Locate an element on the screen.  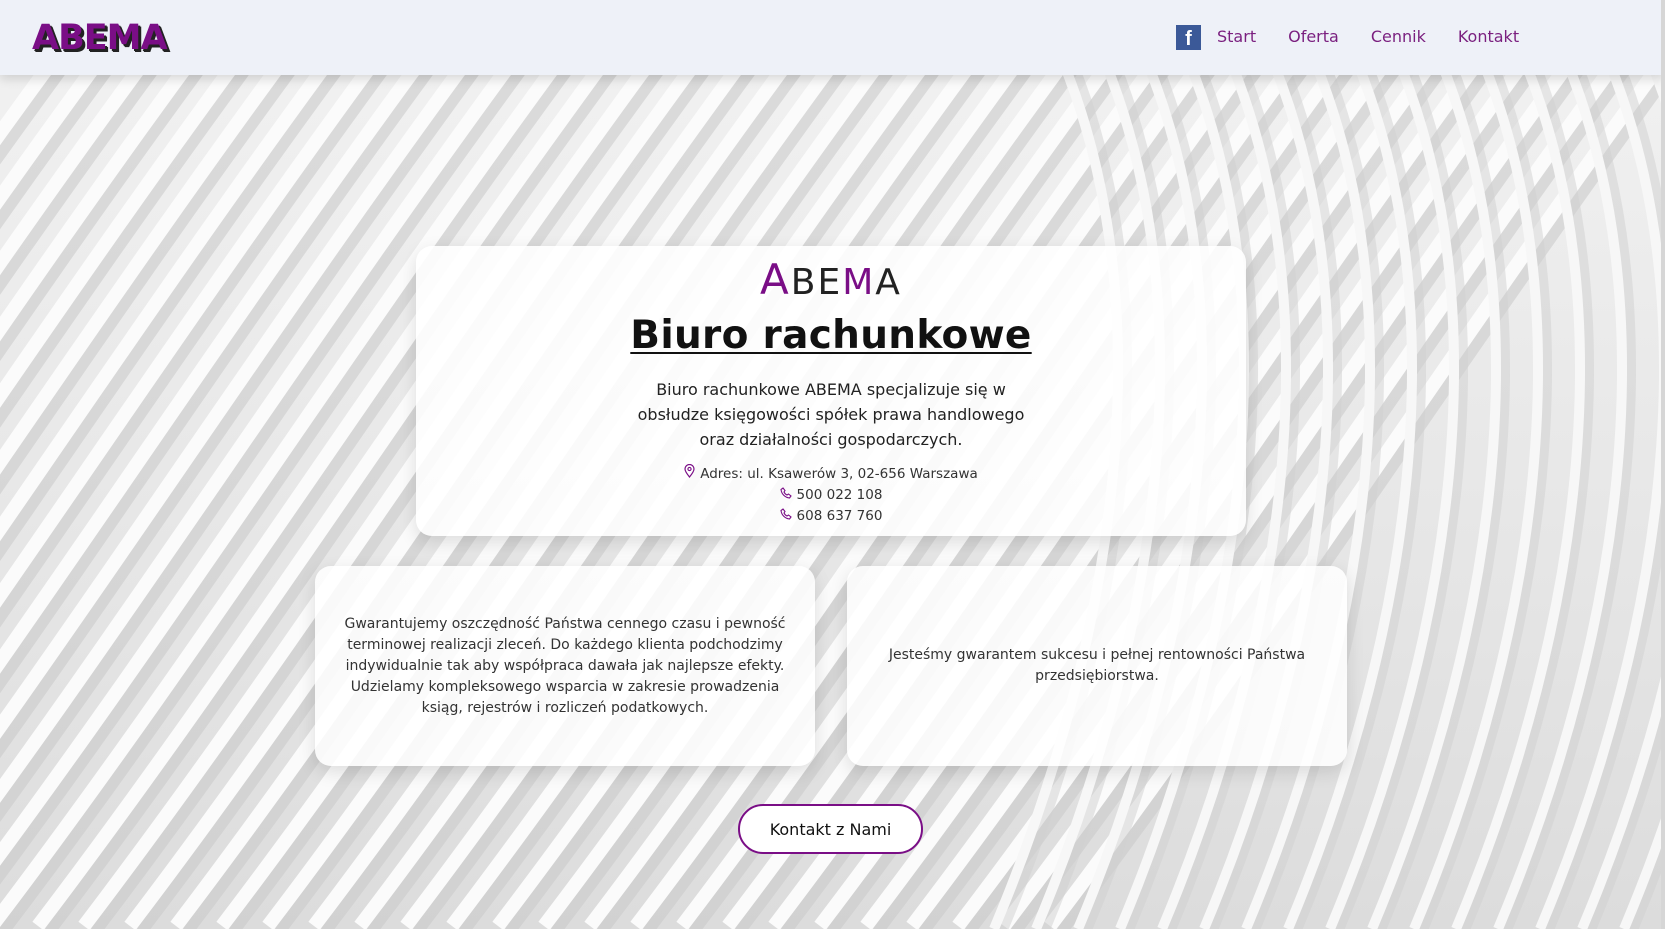
phone-number-2: 608 637 760 is located at coordinates (840, 516).